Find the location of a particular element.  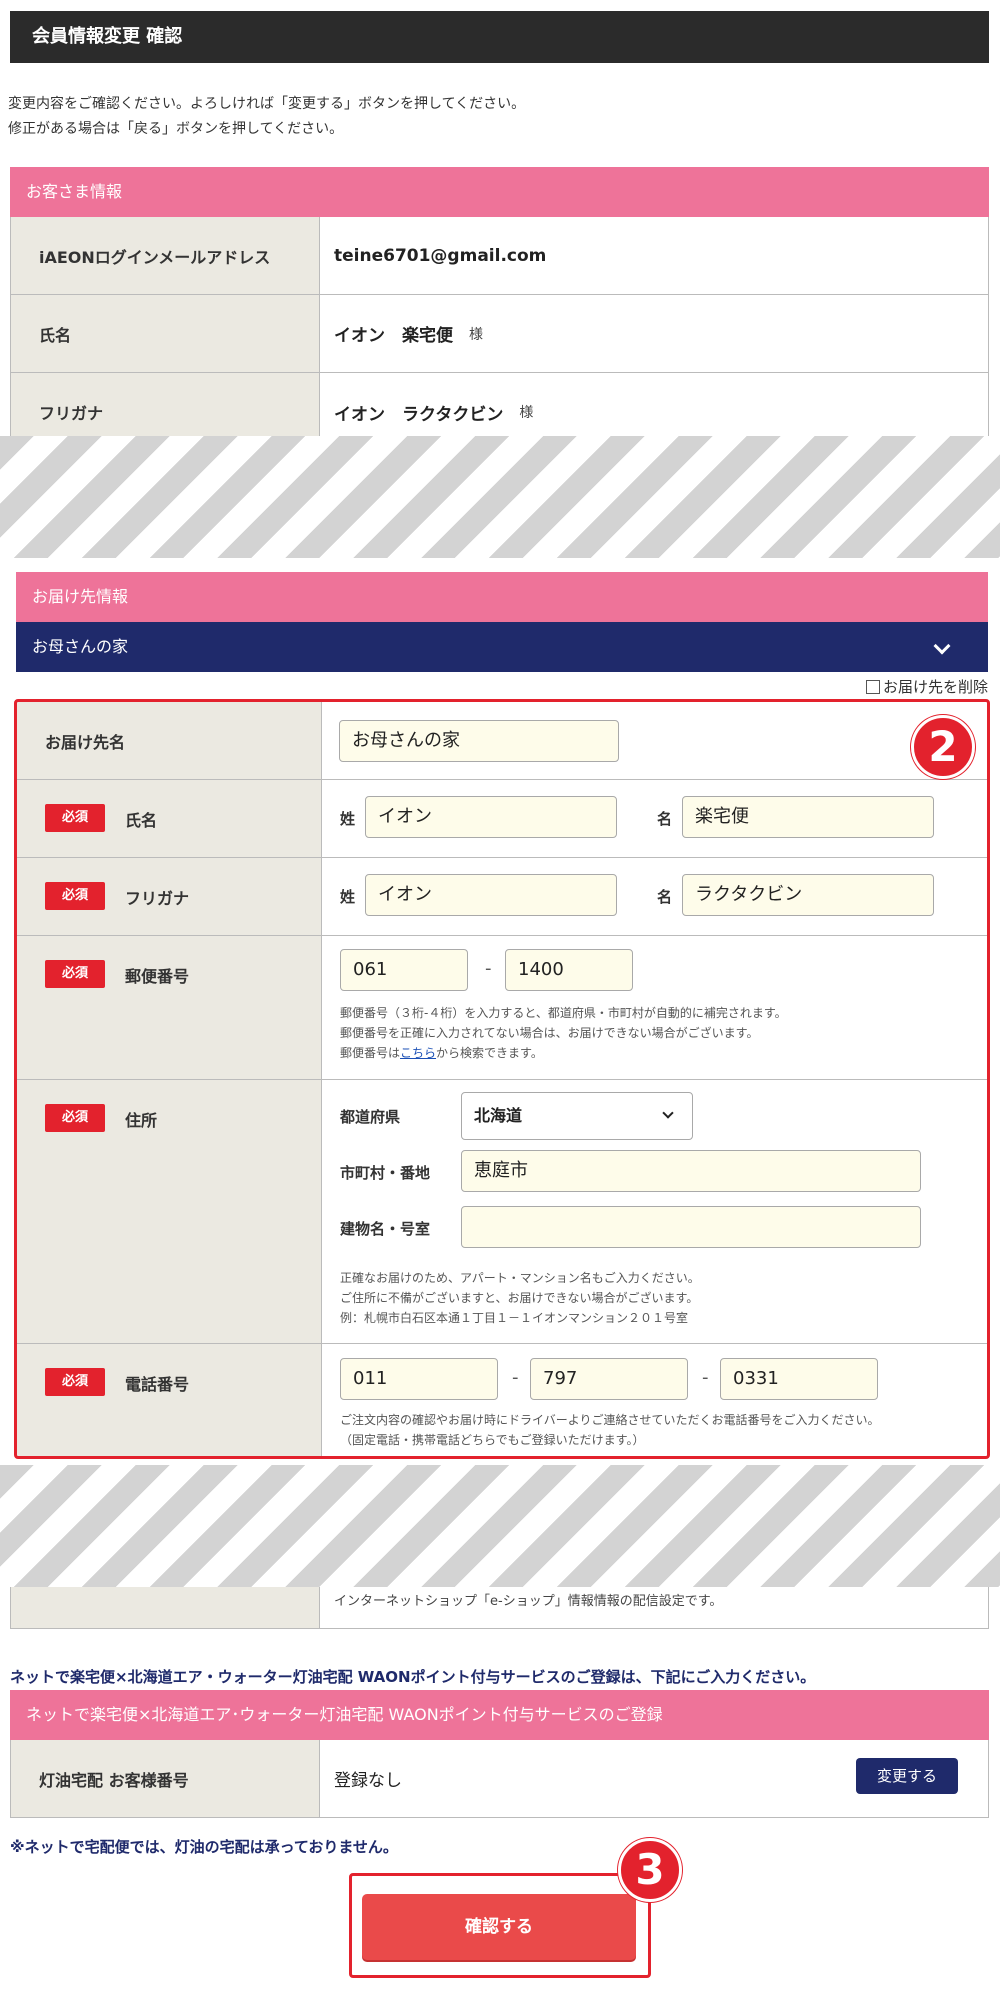

change-button: 変更する is located at coordinates (907, 1776).